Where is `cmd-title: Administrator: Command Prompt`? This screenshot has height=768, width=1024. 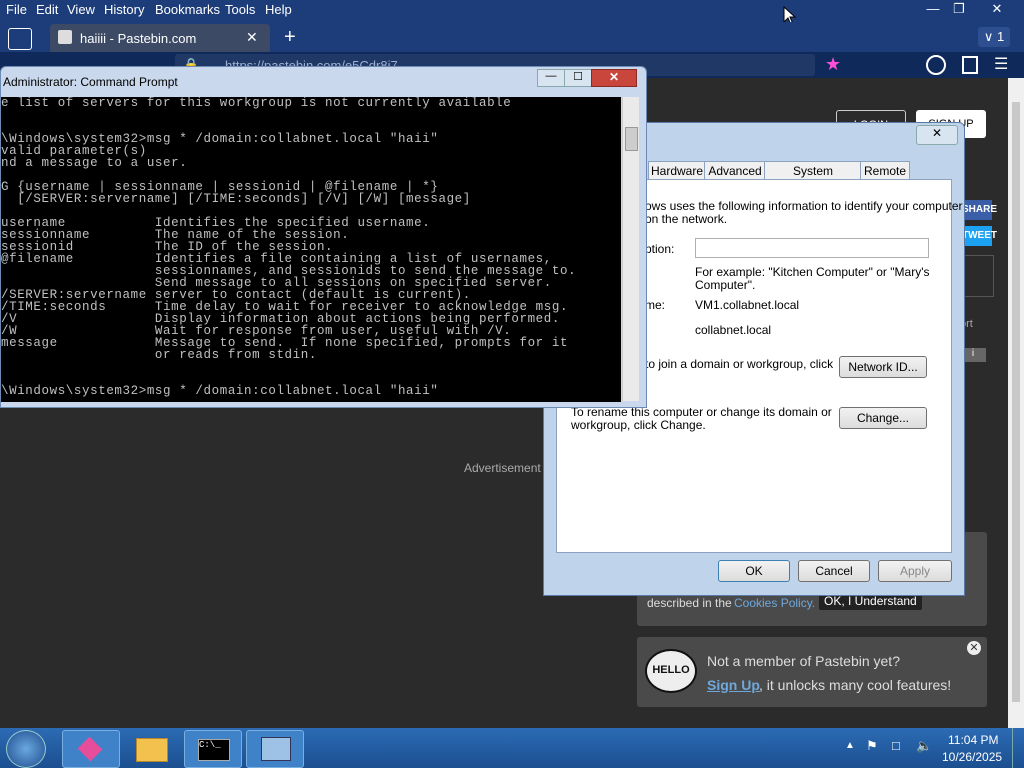 cmd-title: Administrator: Command Prompt is located at coordinates (90, 82).